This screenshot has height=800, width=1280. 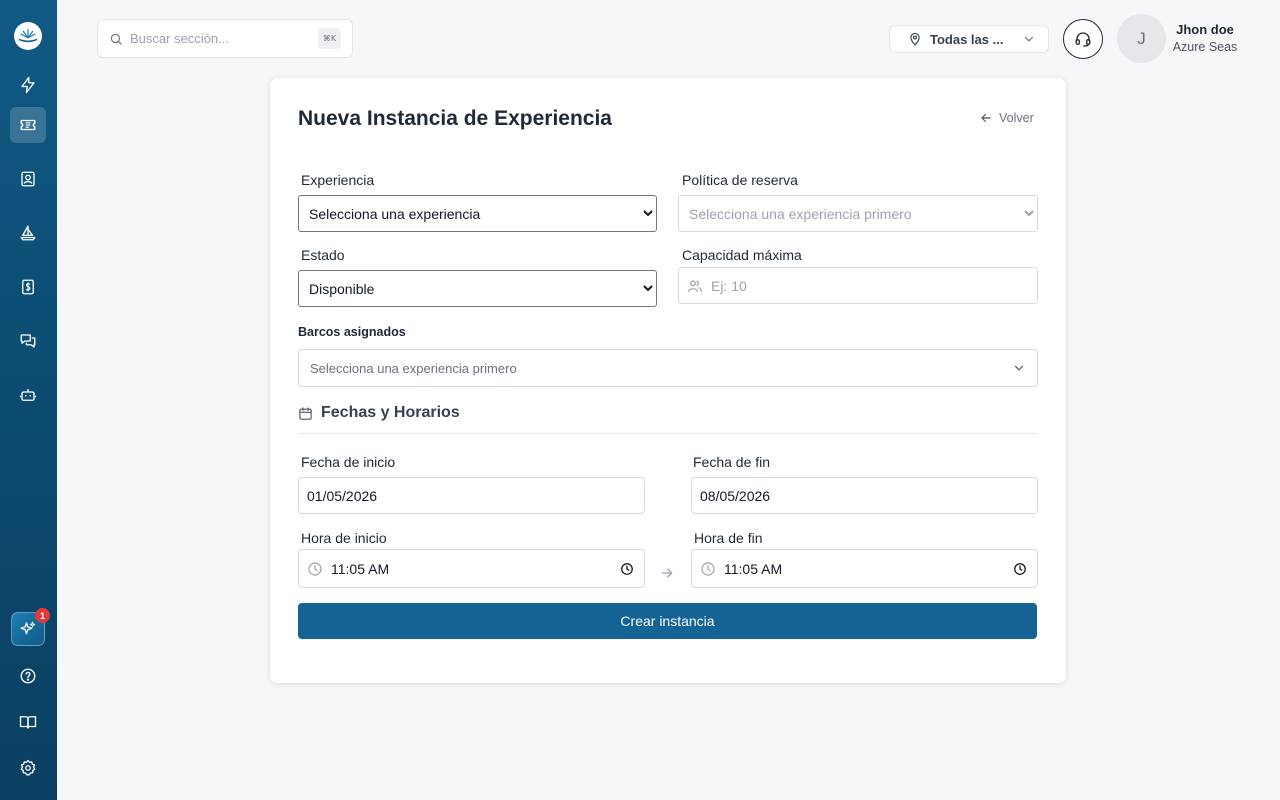 I want to click on arrow-right-icon, so click(x=667, y=573).